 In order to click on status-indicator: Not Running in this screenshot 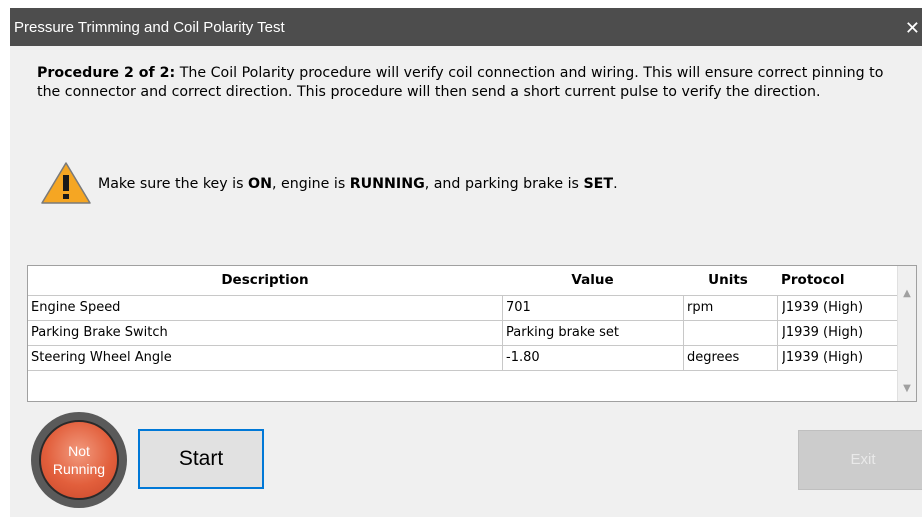, I will do `click(79, 460)`.